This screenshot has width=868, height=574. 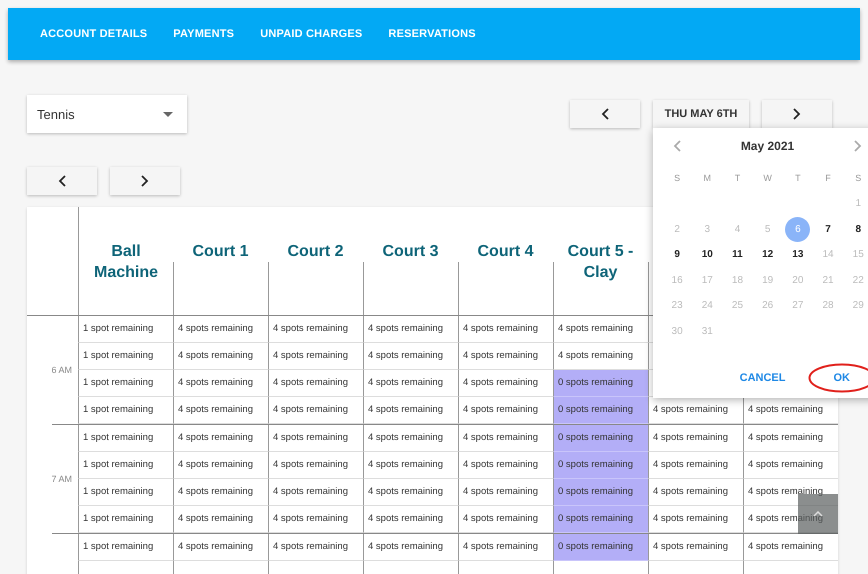 What do you see at coordinates (828, 178) in the screenshot?
I see `weekday-label: F` at bounding box center [828, 178].